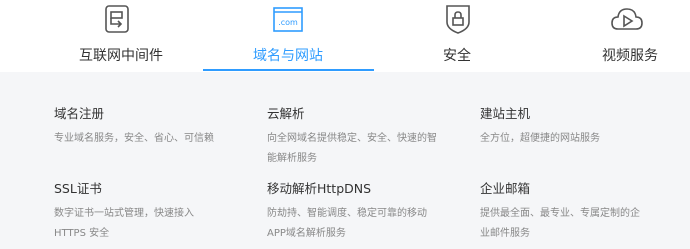 The image size is (690, 249). What do you see at coordinates (630, 56) in the screenshot?
I see `tab-label: 视频服务` at bounding box center [630, 56].